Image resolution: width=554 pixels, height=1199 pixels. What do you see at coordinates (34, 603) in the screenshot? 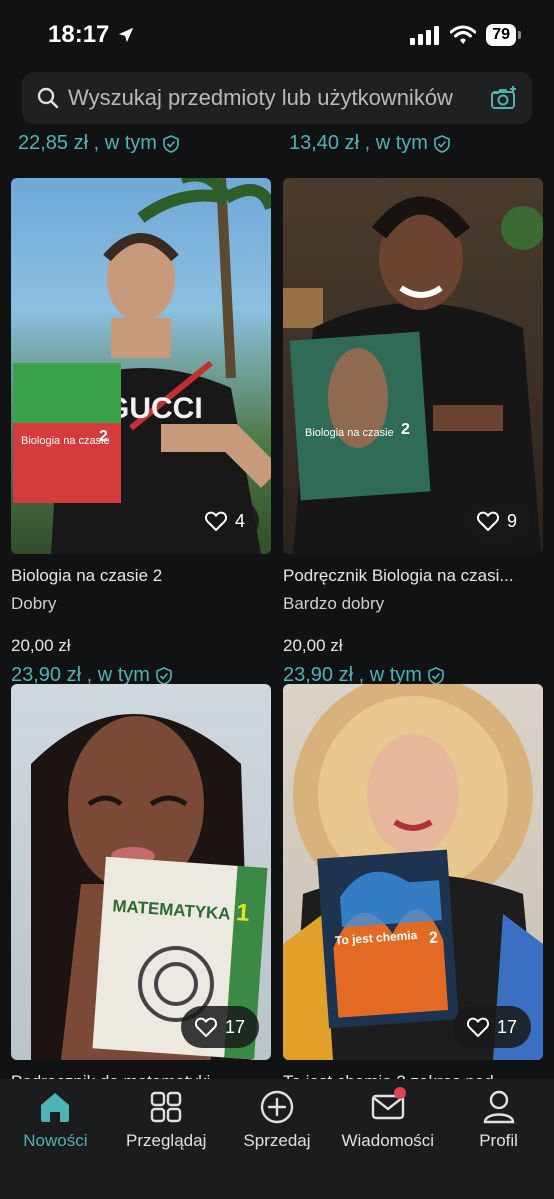
I see `product-condition: Dobry` at bounding box center [34, 603].